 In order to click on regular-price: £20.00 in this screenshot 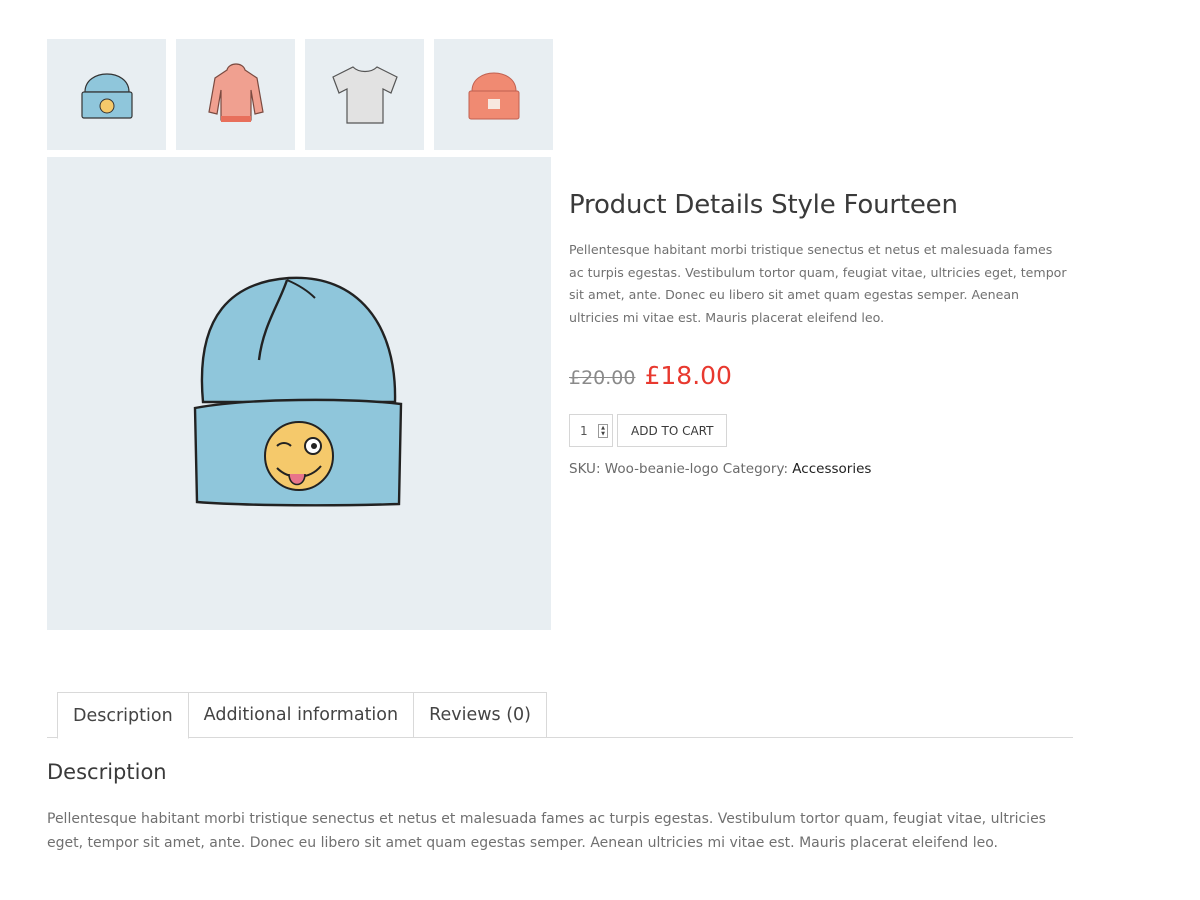, I will do `click(602, 378)`.